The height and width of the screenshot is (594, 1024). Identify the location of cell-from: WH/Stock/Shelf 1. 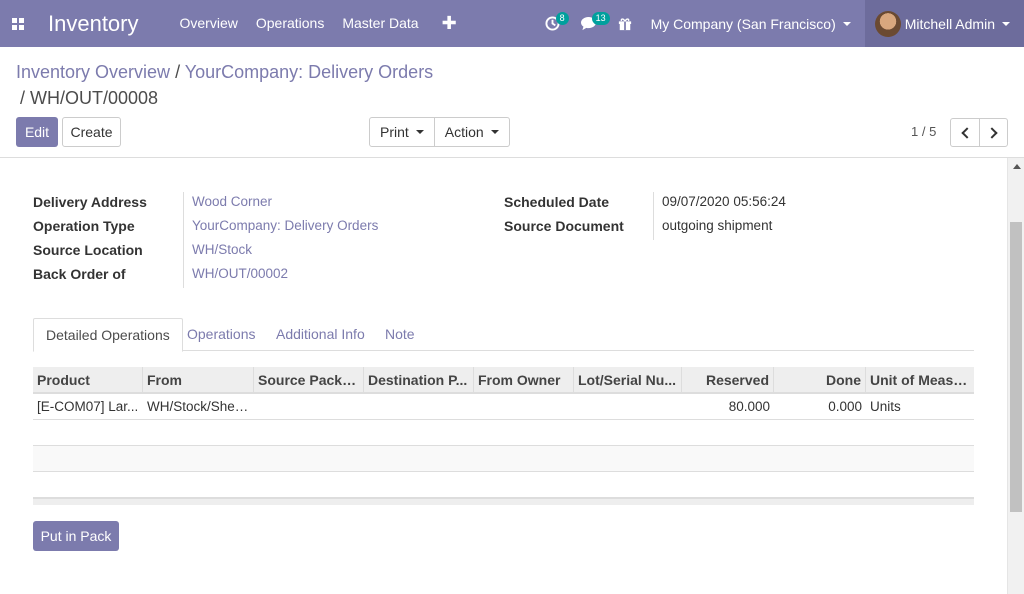
(200, 406).